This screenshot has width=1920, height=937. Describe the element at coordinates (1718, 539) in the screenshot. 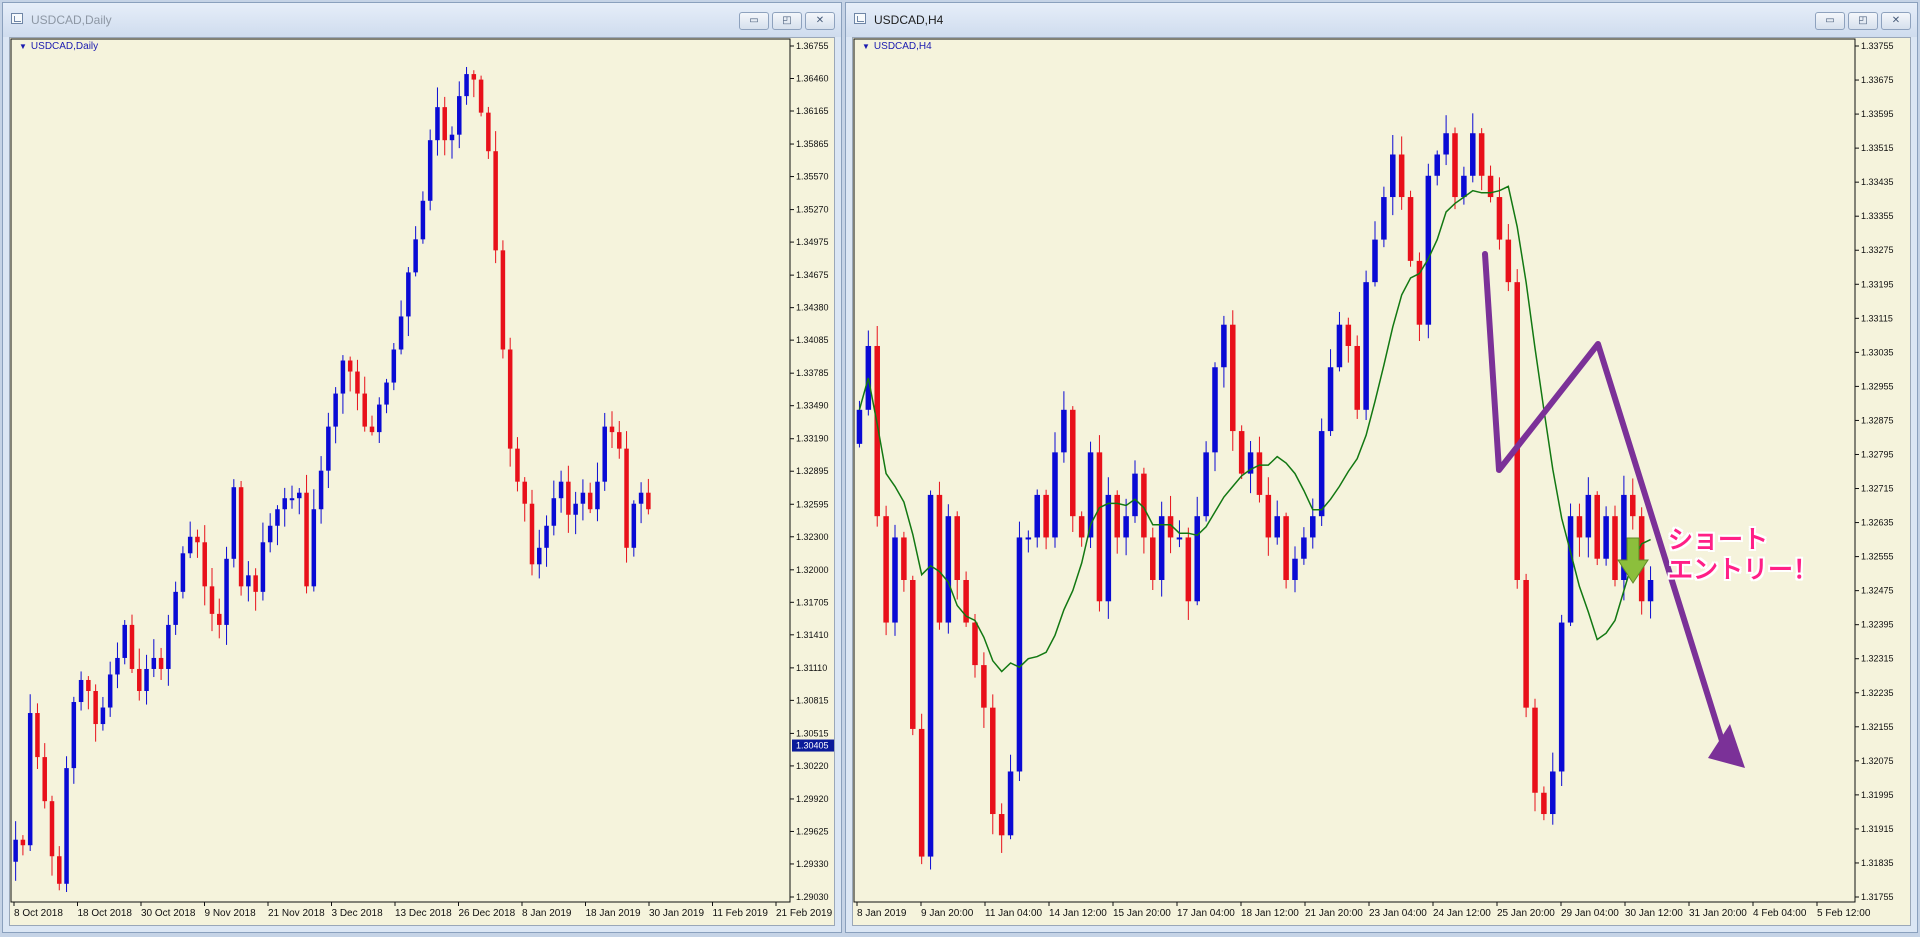

I see `annotation-line: ショート` at that location.